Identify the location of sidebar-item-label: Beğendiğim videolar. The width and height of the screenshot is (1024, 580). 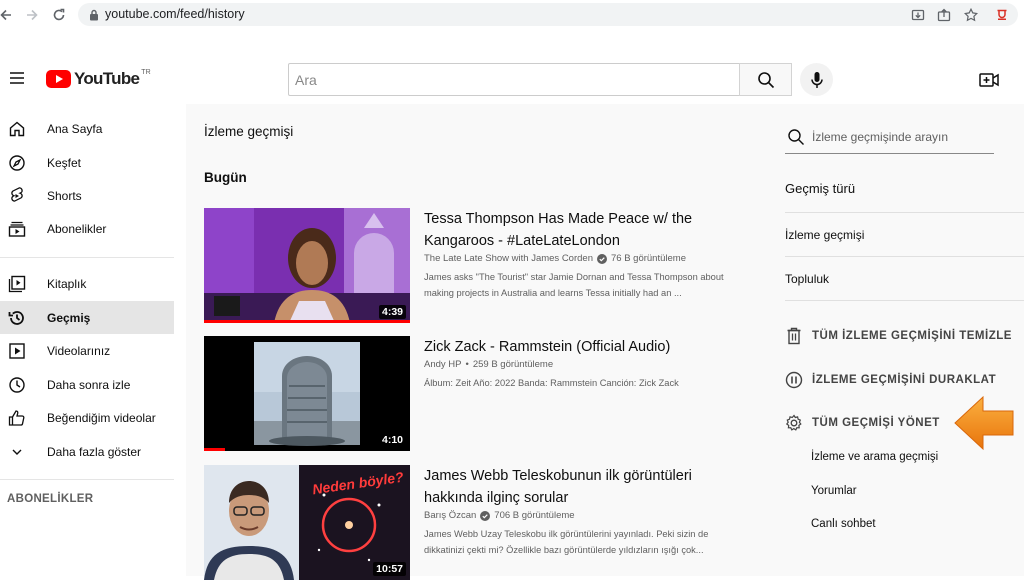
(101, 417).